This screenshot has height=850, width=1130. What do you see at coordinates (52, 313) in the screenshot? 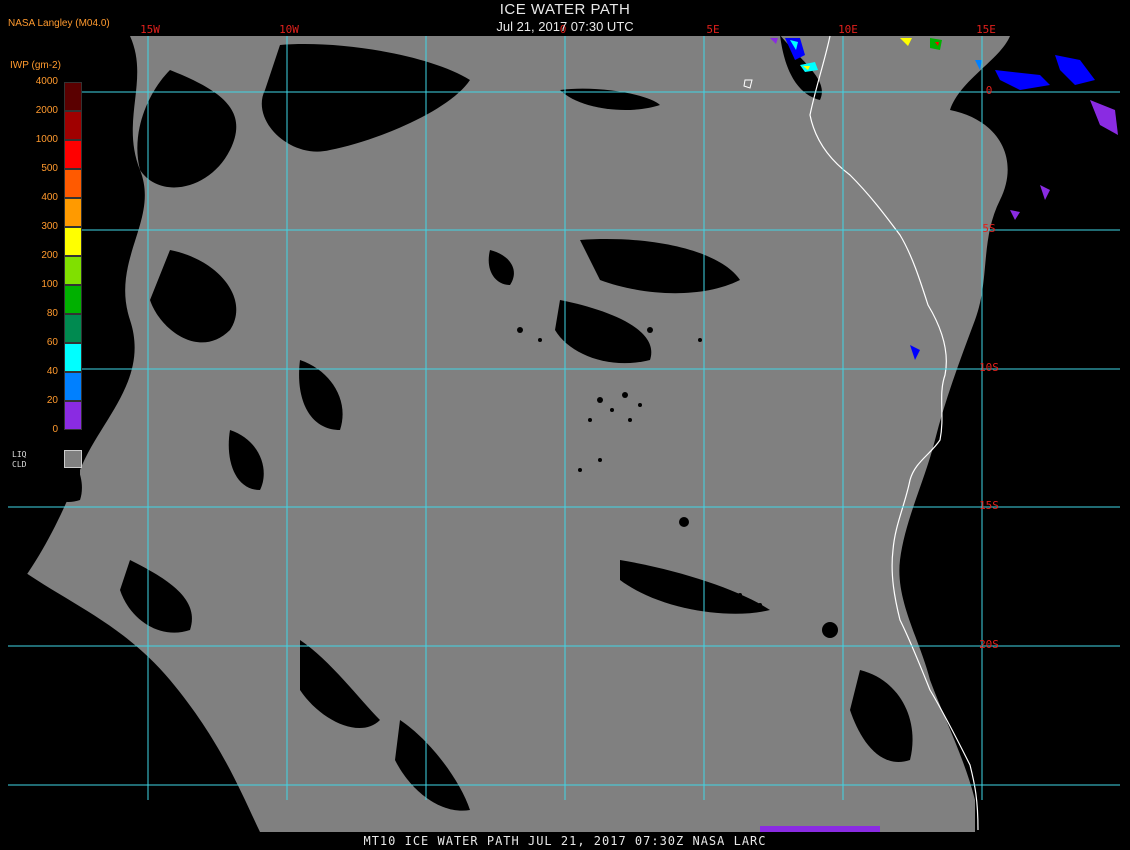
I see `legend-label: 80` at bounding box center [52, 313].